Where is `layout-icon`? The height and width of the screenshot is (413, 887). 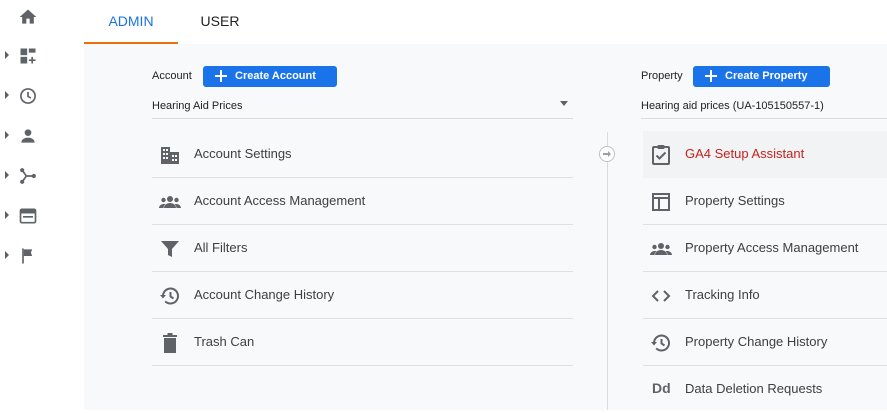 layout-icon is located at coordinates (661, 202).